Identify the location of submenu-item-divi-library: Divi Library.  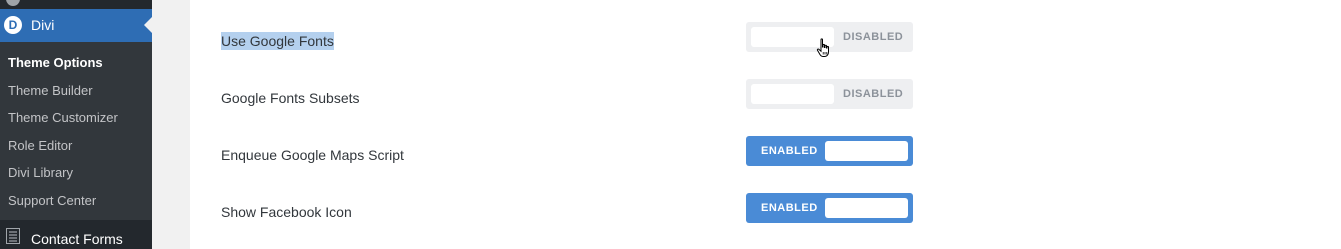
(40, 172).